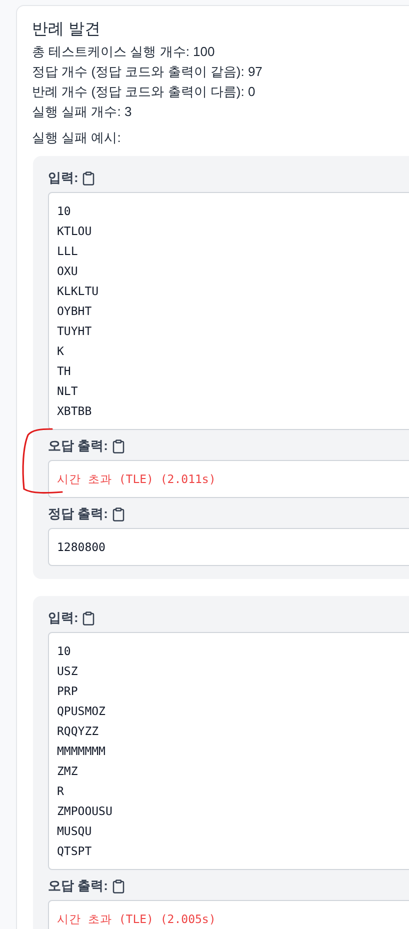 This screenshot has width=409, height=929. Describe the element at coordinates (75, 851) in the screenshot. I see `code-line: QTSPT` at that location.